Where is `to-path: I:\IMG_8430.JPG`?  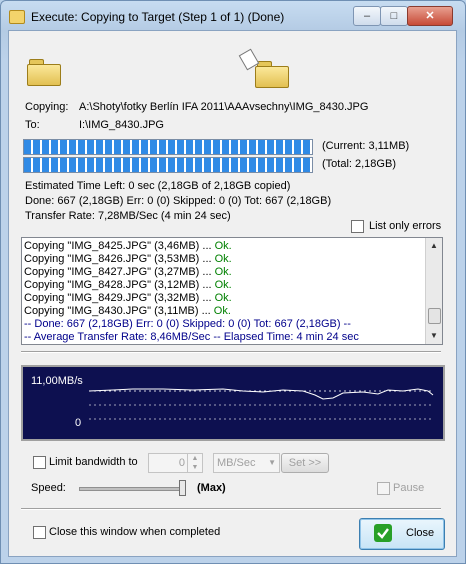 to-path: I:\IMG_8430.JPG is located at coordinates (121, 125).